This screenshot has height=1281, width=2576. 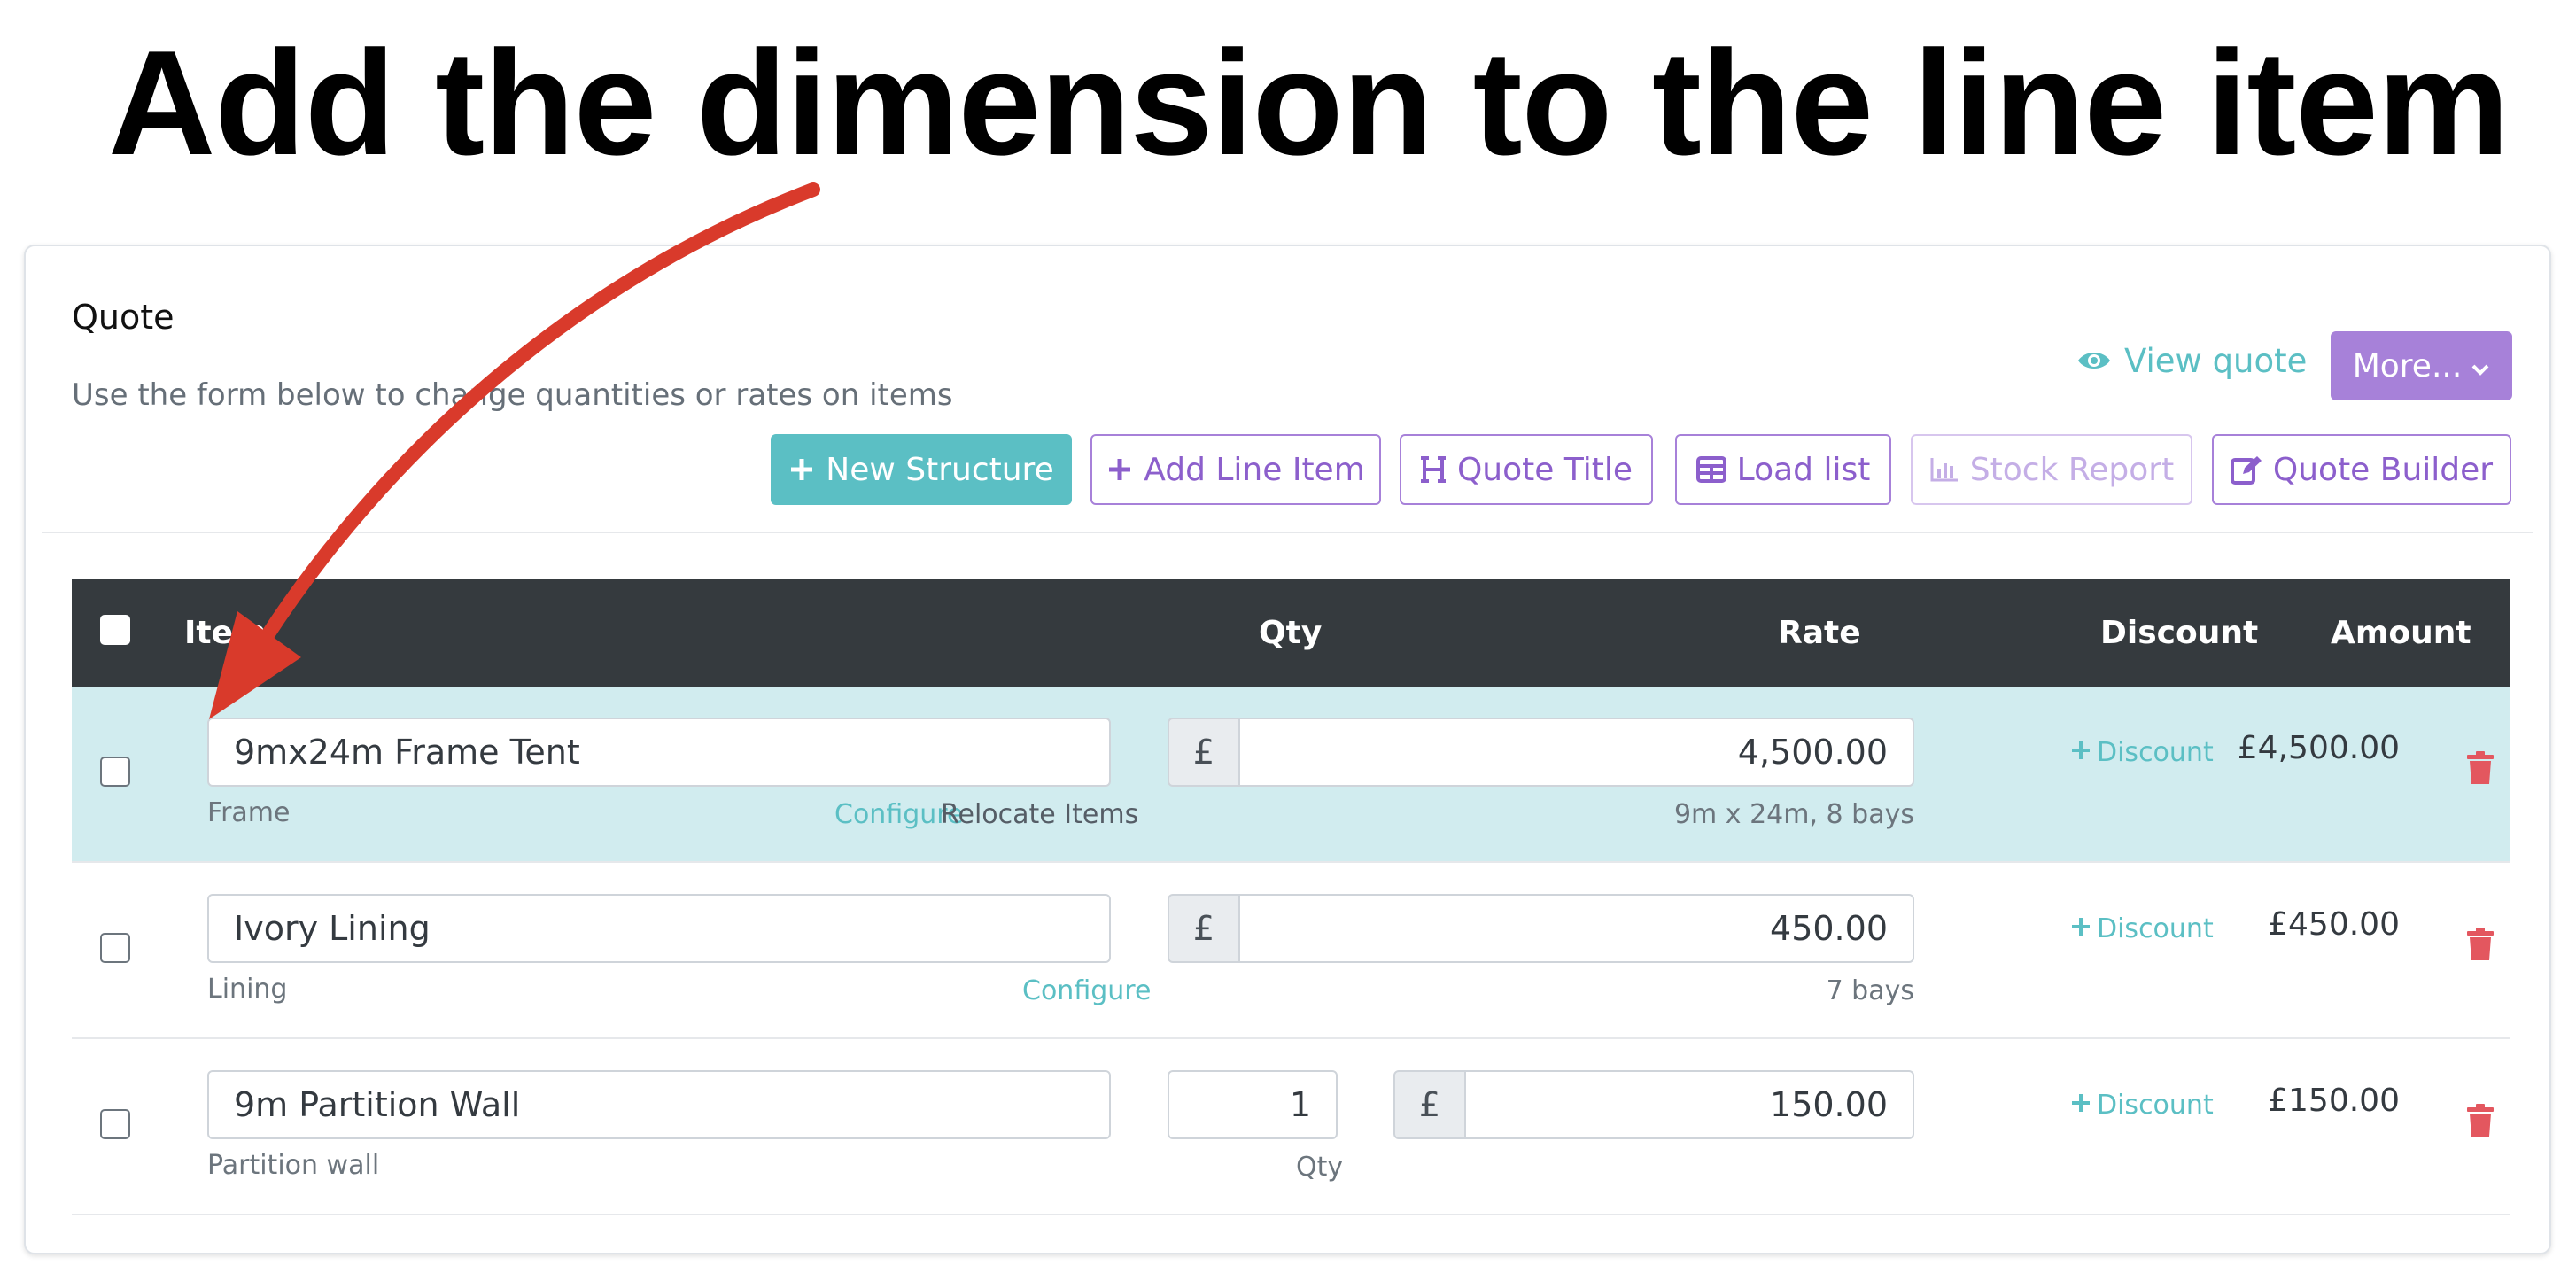 I want to click on rate-input: 4,500.00, so click(x=1576, y=752).